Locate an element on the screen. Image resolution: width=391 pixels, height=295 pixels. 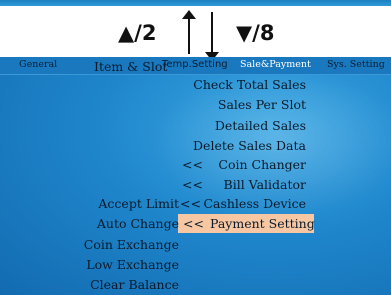
menu-item-check-total-sales: Check Total Sales is located at coordinates (249, 84).